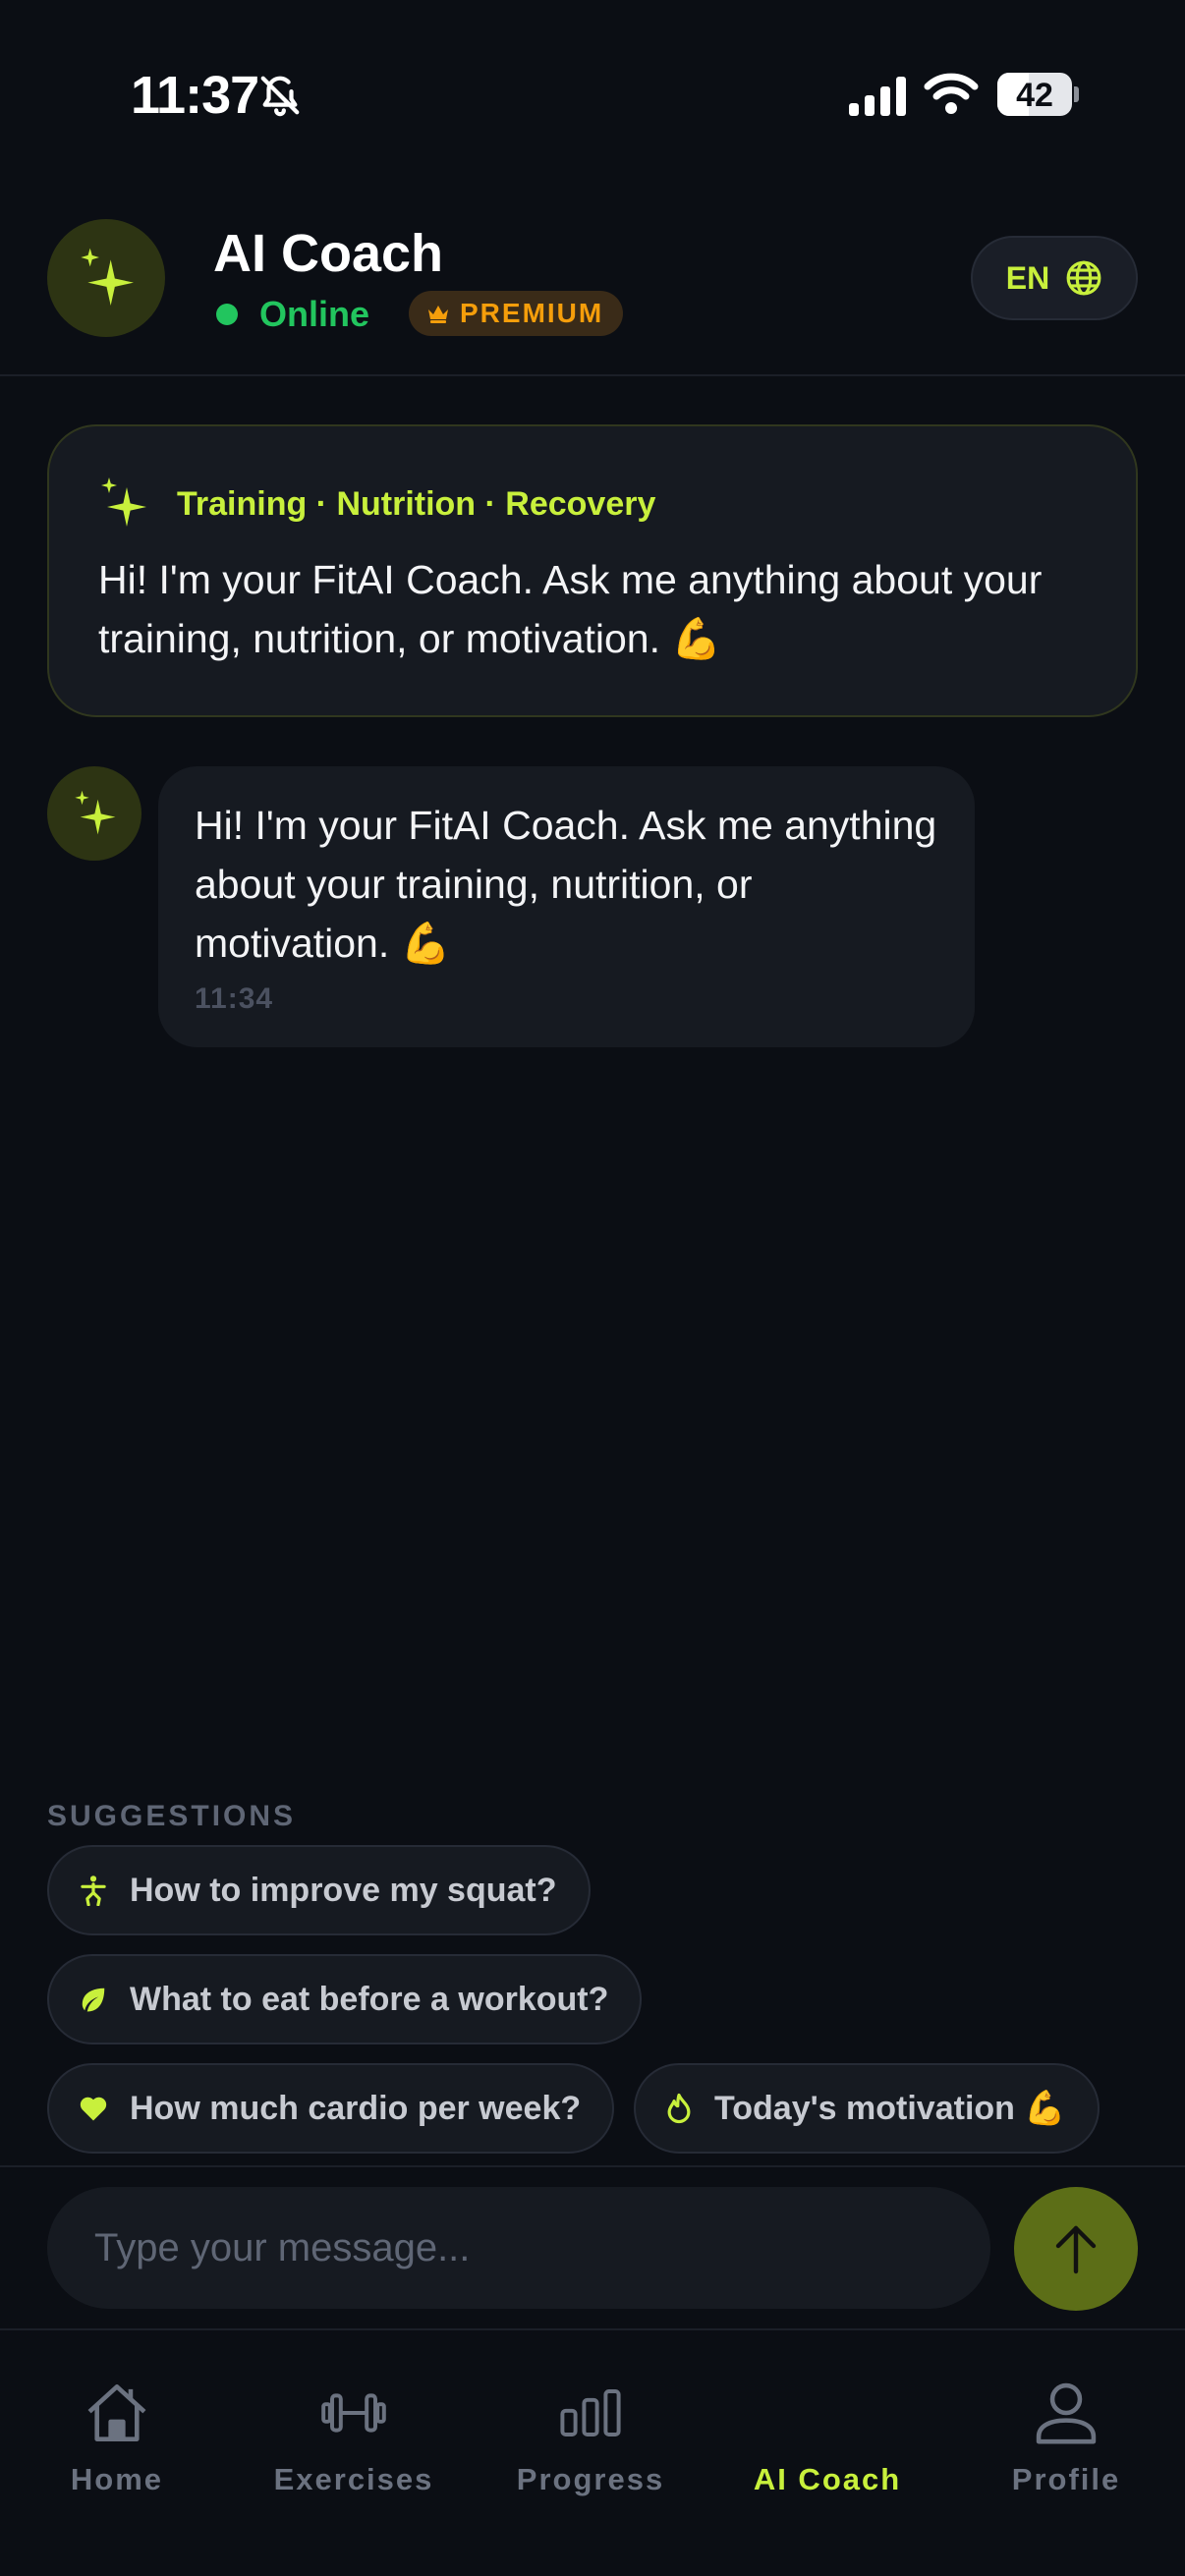 Image resolution: width=1185 pixels, height=2576 pixels. I want to click on message-timestamp: 11:34, so click(235, 998).